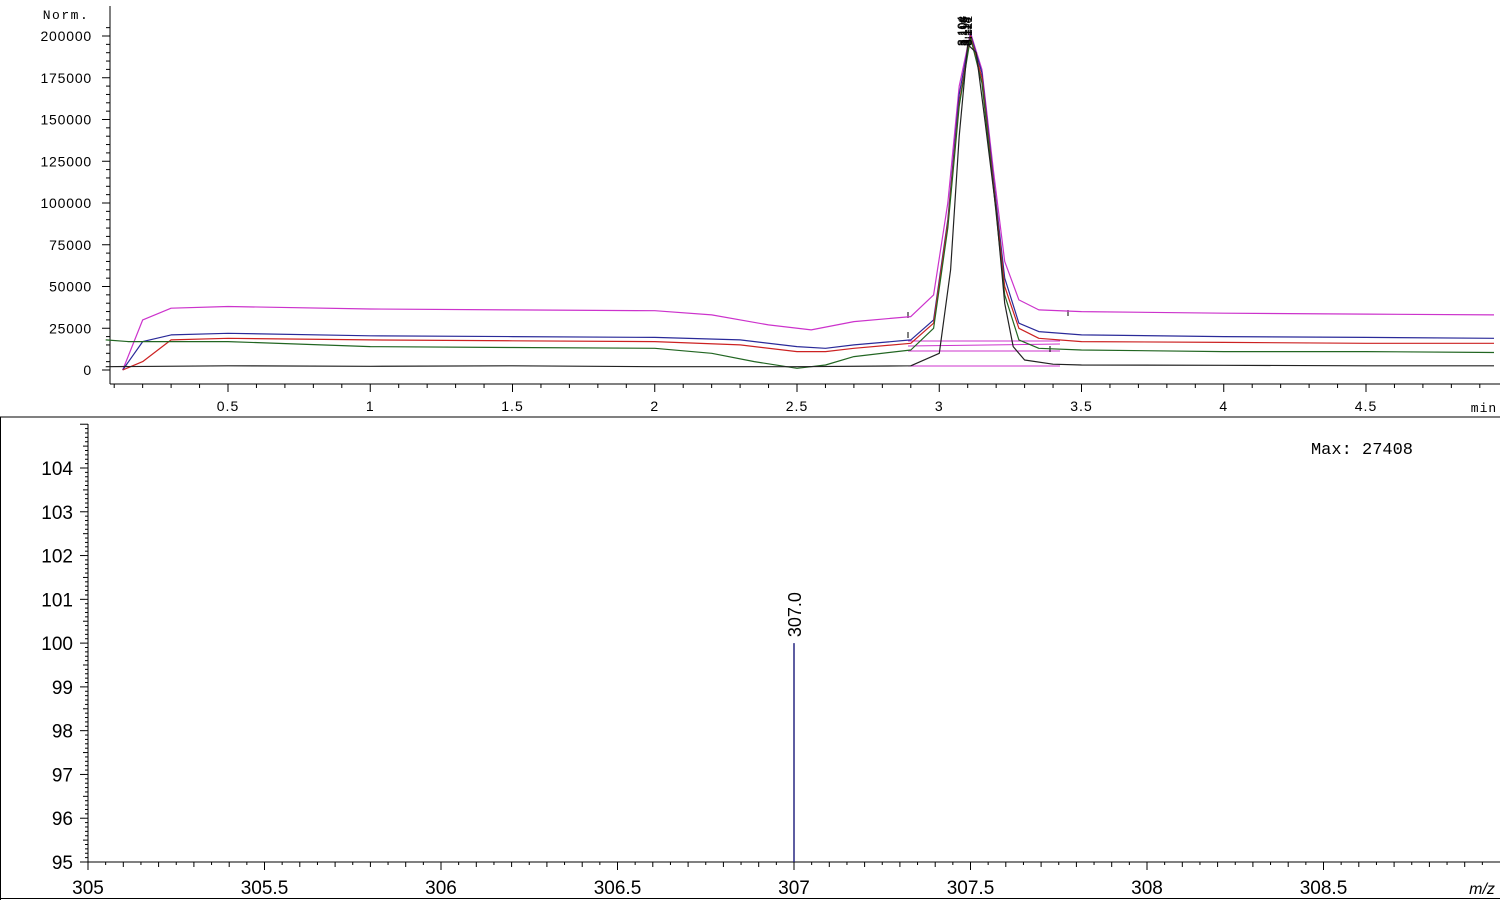 The image size is (1500, 900). Describe the element at coordinates (971, 888) in the screenshot. I see `spectrum-x-tick-label: 307.5` at that location.